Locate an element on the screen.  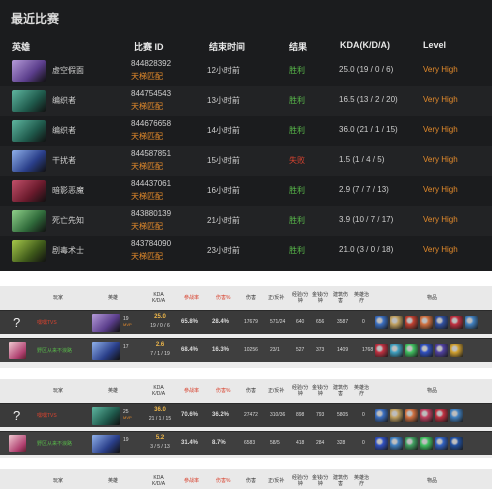
damage-percent: 28.4% is located at coordinates (221, 322).